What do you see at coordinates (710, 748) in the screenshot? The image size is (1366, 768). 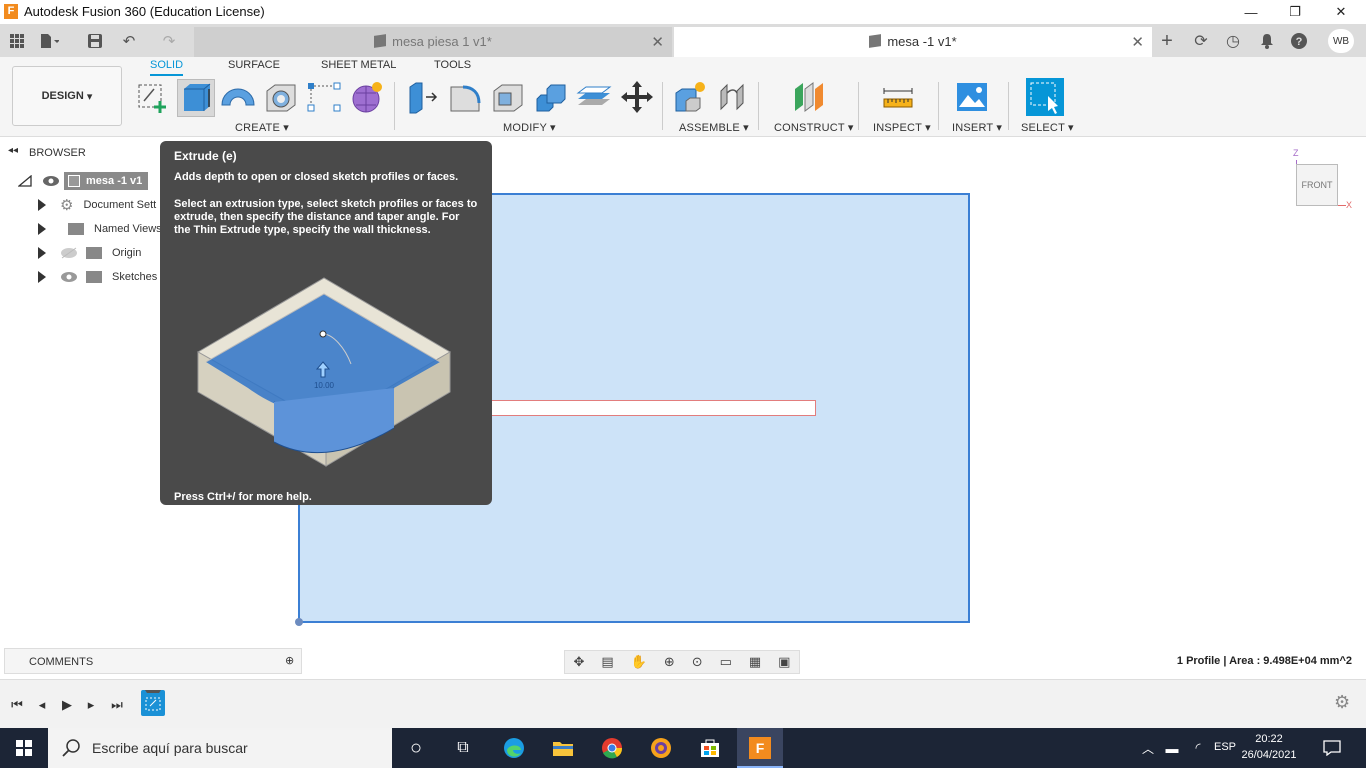 I see `microsoft-store-icon` at bounding box center [710, 748].